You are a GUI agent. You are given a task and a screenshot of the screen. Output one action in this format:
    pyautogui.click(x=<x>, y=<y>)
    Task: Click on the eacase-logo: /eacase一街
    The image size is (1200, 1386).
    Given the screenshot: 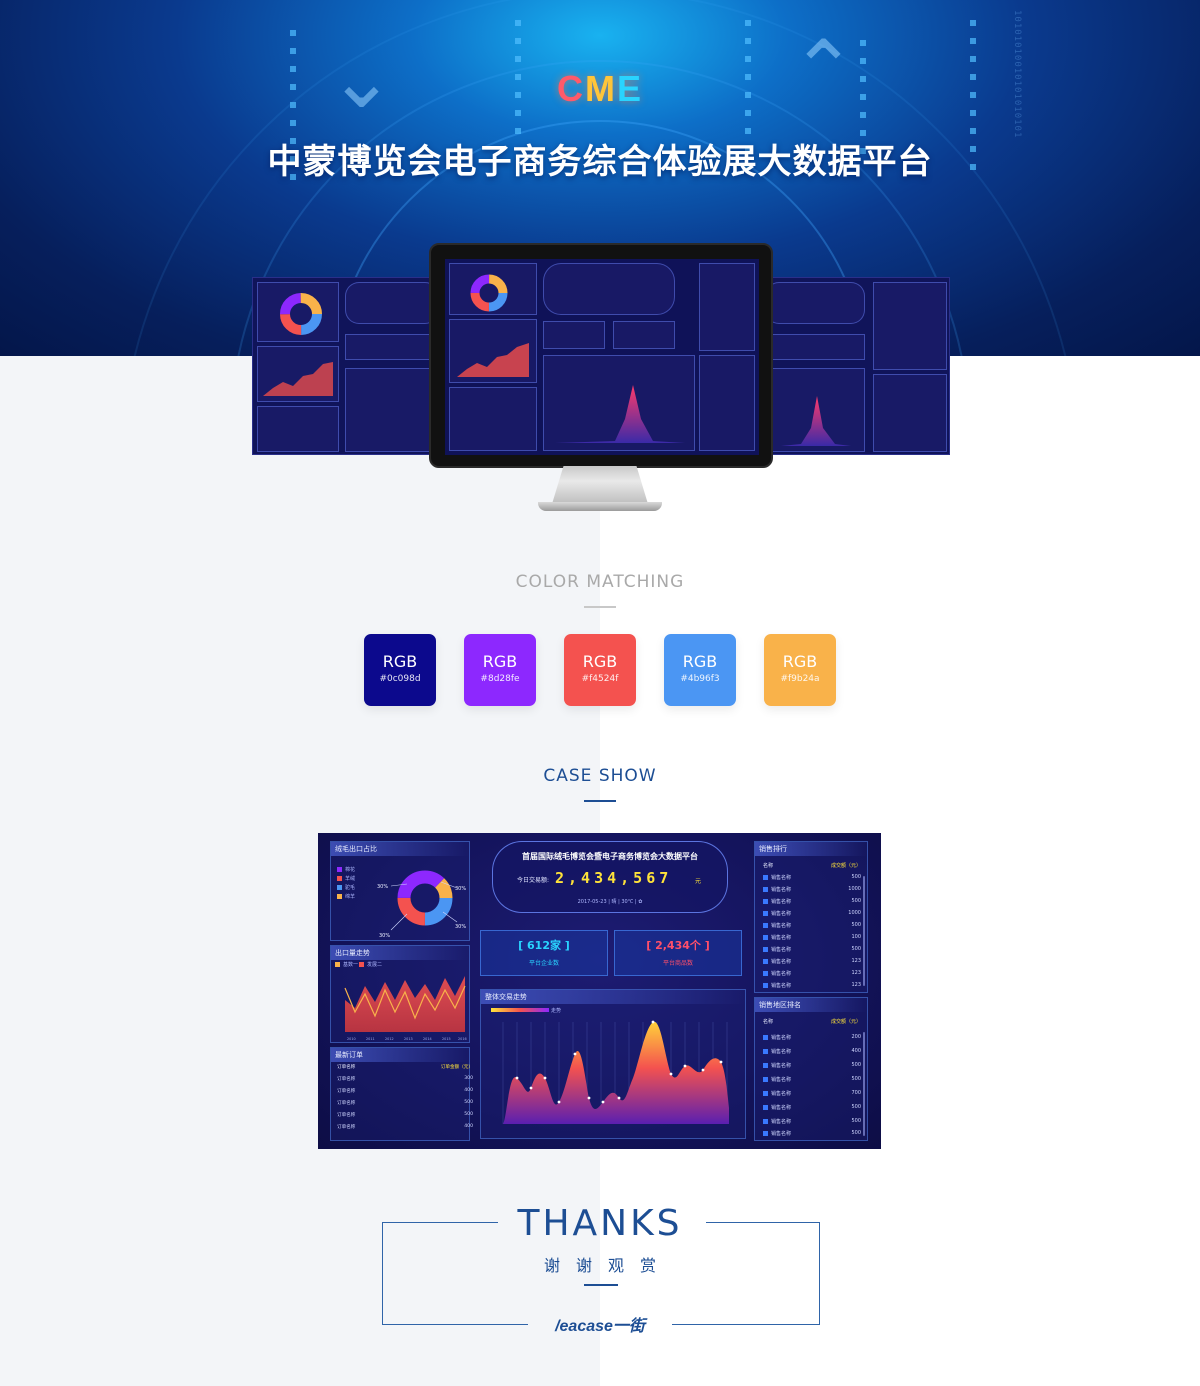 What is the action you would take?
    pyautogui.click(x=600, y=1326)
    